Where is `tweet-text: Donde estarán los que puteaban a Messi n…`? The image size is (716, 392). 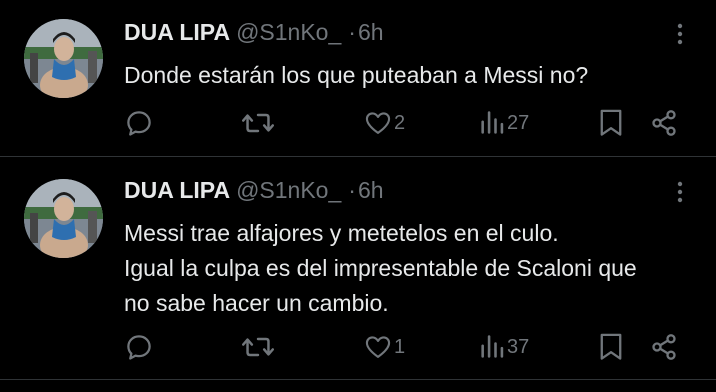
tweet-text: Donde estarán los que puteaban a Messi n… is located at coordinates (404, 75).